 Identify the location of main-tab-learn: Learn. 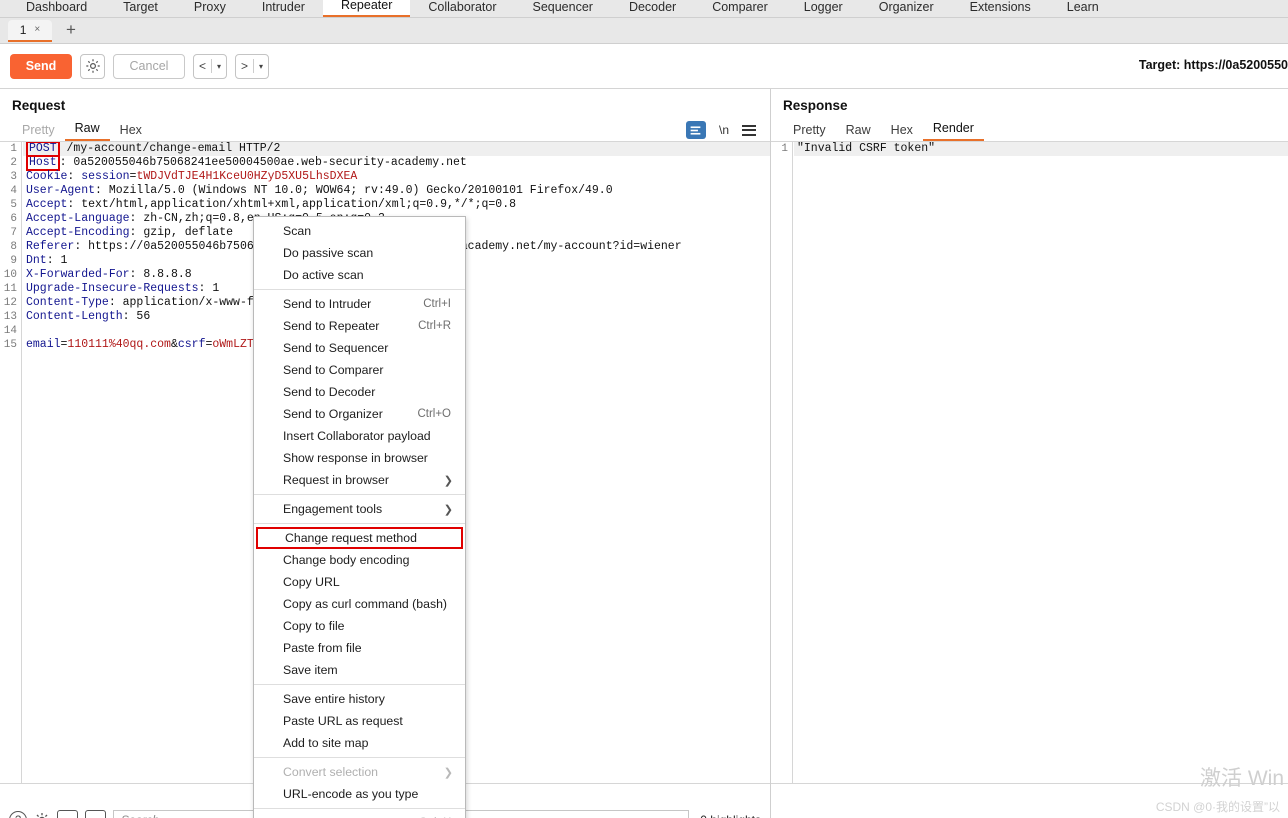
(1083, 8).